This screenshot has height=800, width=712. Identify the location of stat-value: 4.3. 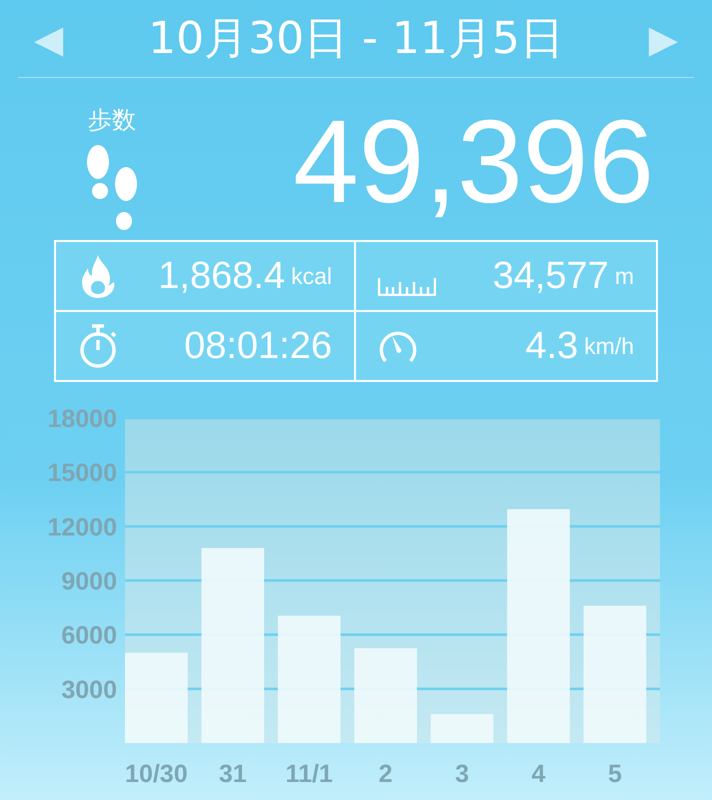
(551, 346).